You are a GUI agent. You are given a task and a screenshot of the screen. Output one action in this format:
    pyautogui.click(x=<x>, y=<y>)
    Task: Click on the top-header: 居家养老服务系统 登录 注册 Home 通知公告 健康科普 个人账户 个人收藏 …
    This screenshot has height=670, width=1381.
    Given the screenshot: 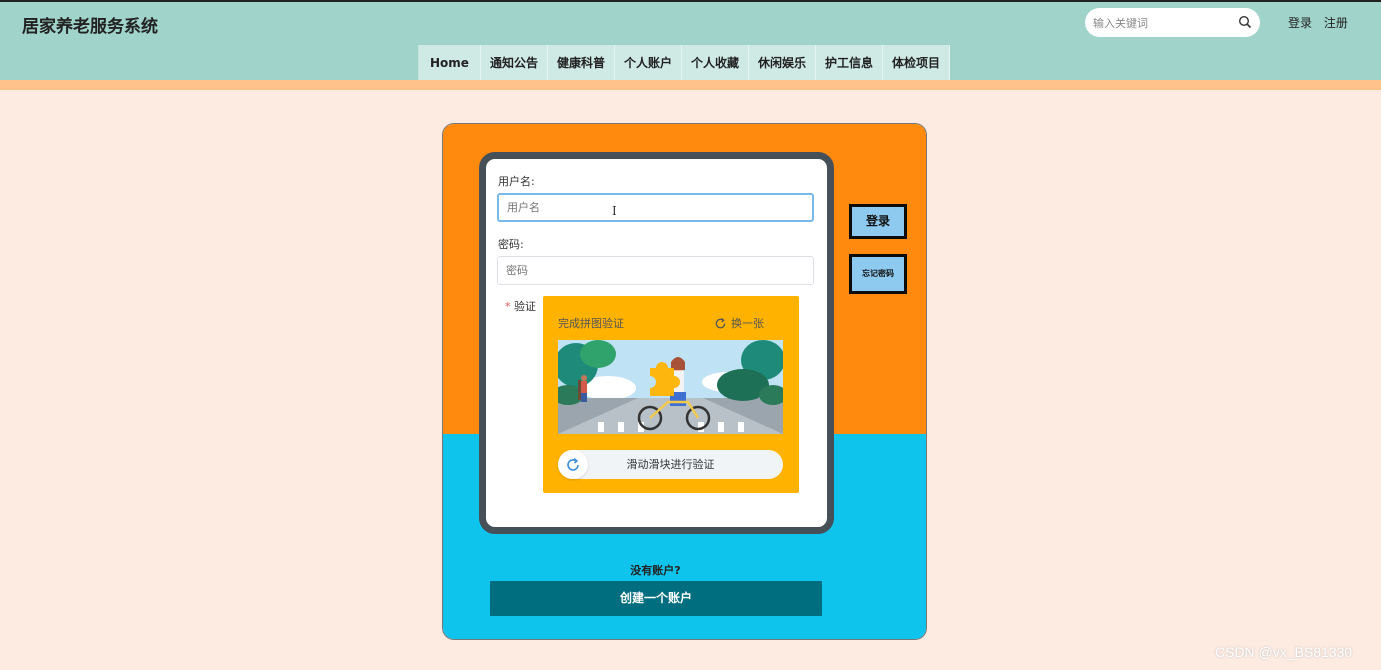 What is the action you would take?
    pyautogui.click(x=690, y=41)
    